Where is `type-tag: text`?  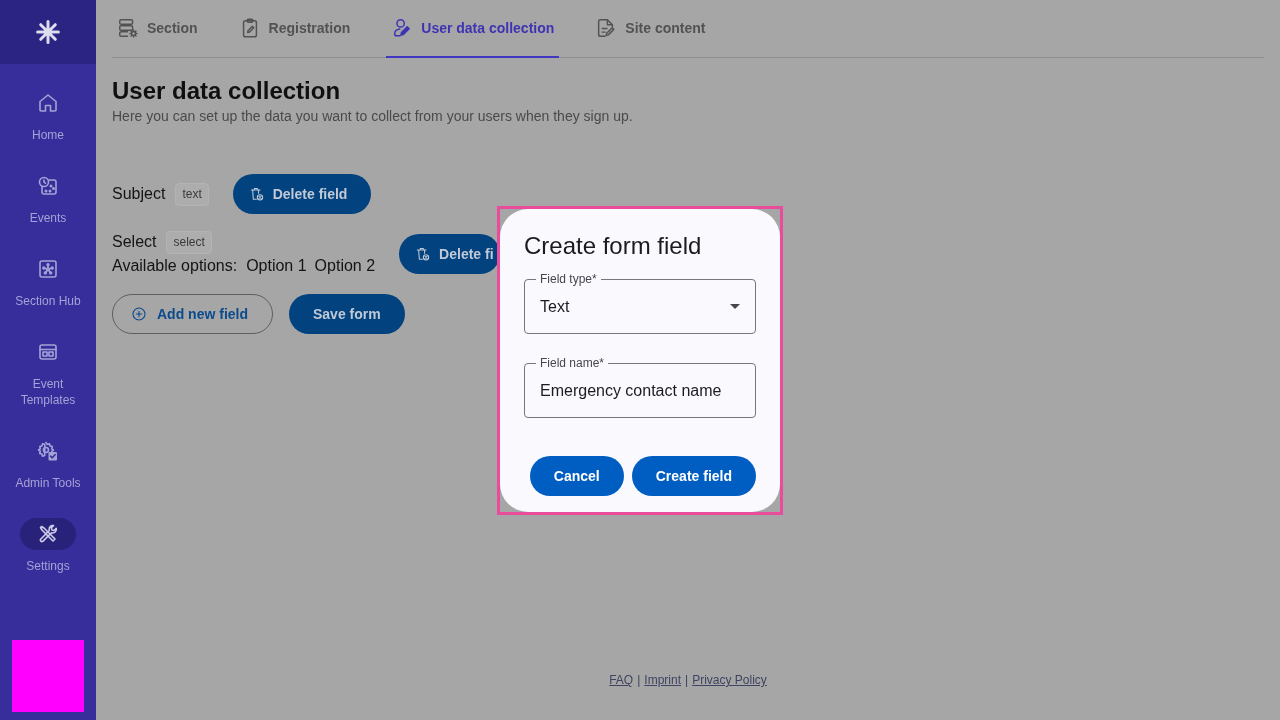
type-tag: text is located at coordinates (192, 194).